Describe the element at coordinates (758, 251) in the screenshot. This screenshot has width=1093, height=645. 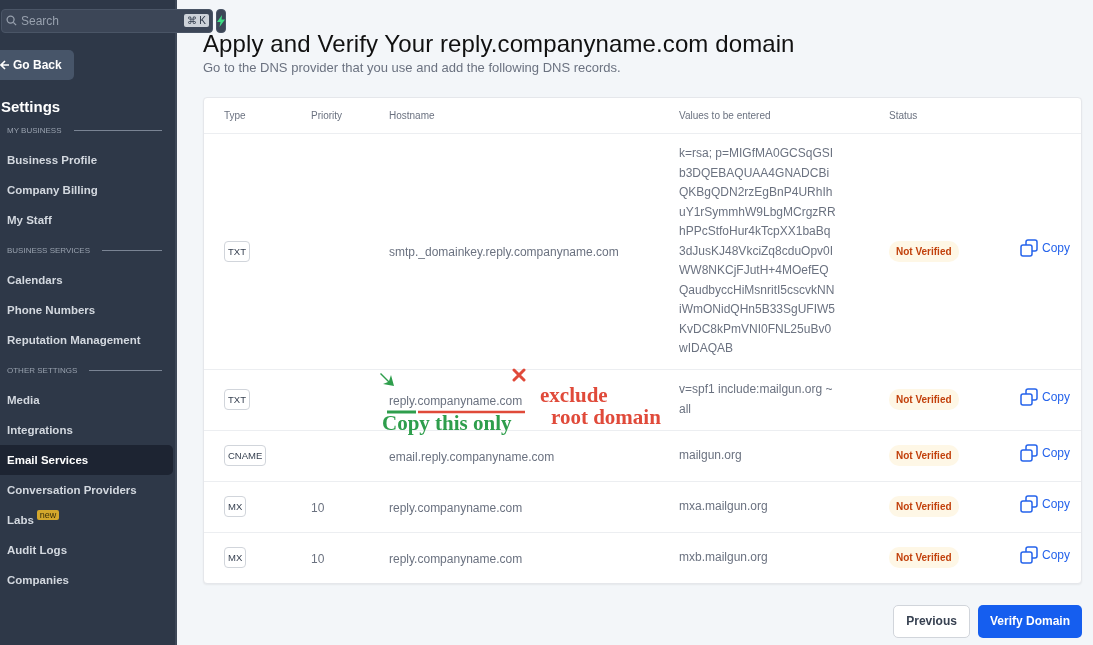
I see `record-value: k=rsa; p=MIGfMA0GCSqGSIb3DQEBAQUAA4GNADCBiQKBgQDN2rzEgBnP4URhIhuY1rSymmhW9LbgMCrgzRRhPPcStfoHur4kTcpXX1baBq3dJusKJ48VkciZq8cduOpv0IWW8NKCjFJutH+4MOefEQQaudbyccHiMsnritI5cscvkNNiWmONidQHn5B33SgUFIW5KvDC8kPmVNI0FNL25uBv0wIDAQAB` at that location.